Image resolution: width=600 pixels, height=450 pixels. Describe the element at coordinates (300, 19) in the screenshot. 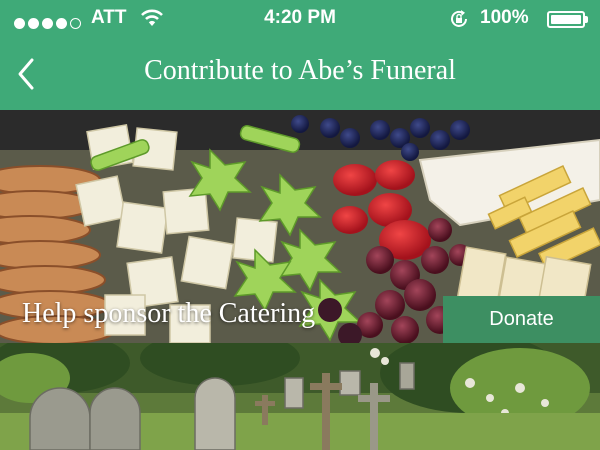

I see `status-bar: ATT 4:20 PM 100%` at that location.